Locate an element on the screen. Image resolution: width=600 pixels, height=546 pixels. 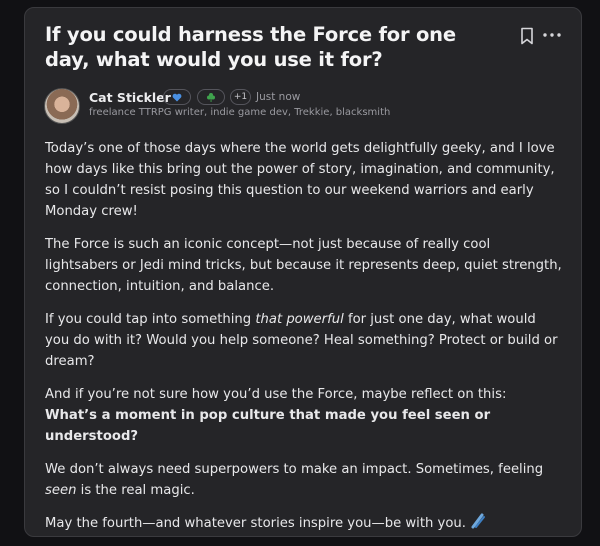
clover-badge is located at coordinates (211, 97).